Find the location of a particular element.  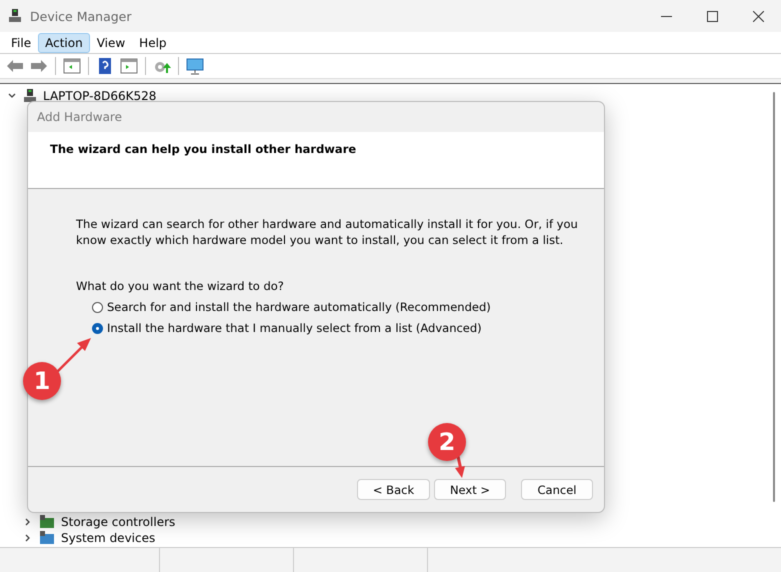

properties-window-icon is located at coordinates (72, 66).